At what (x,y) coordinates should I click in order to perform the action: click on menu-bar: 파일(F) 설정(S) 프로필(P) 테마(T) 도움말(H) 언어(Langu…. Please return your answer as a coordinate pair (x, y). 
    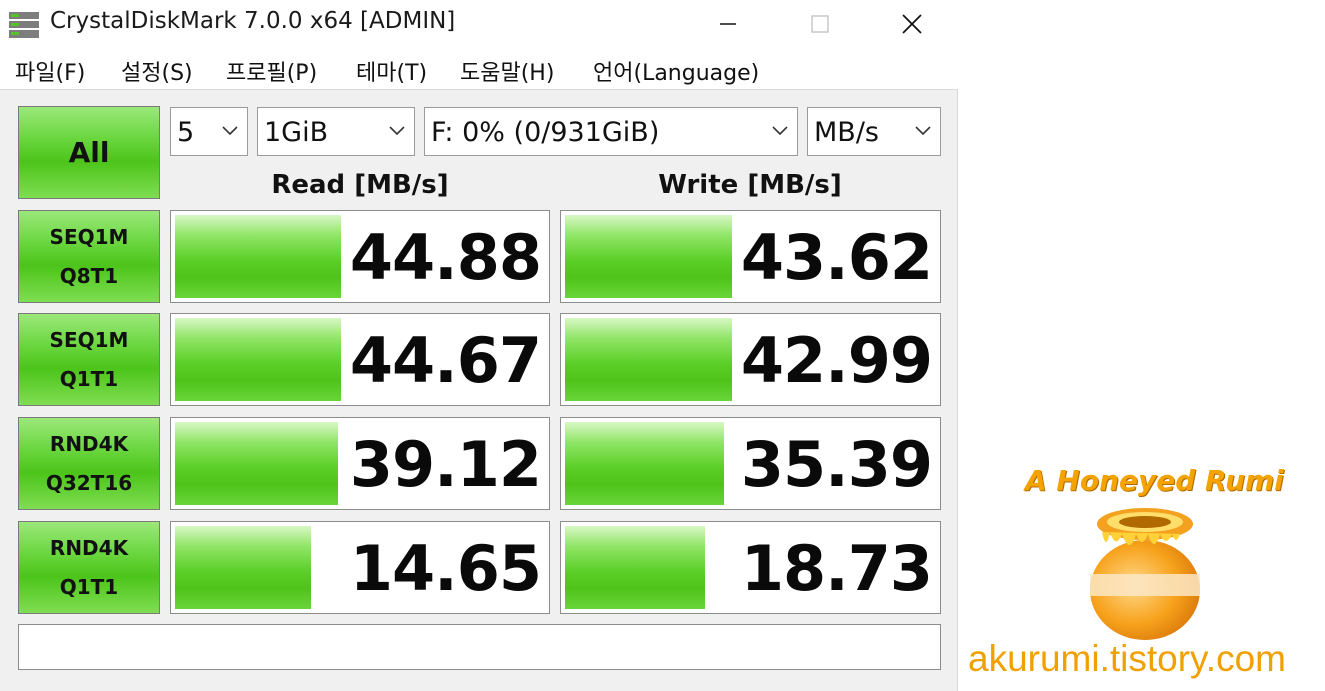
    Looking at the image, I should click on (479, 69).